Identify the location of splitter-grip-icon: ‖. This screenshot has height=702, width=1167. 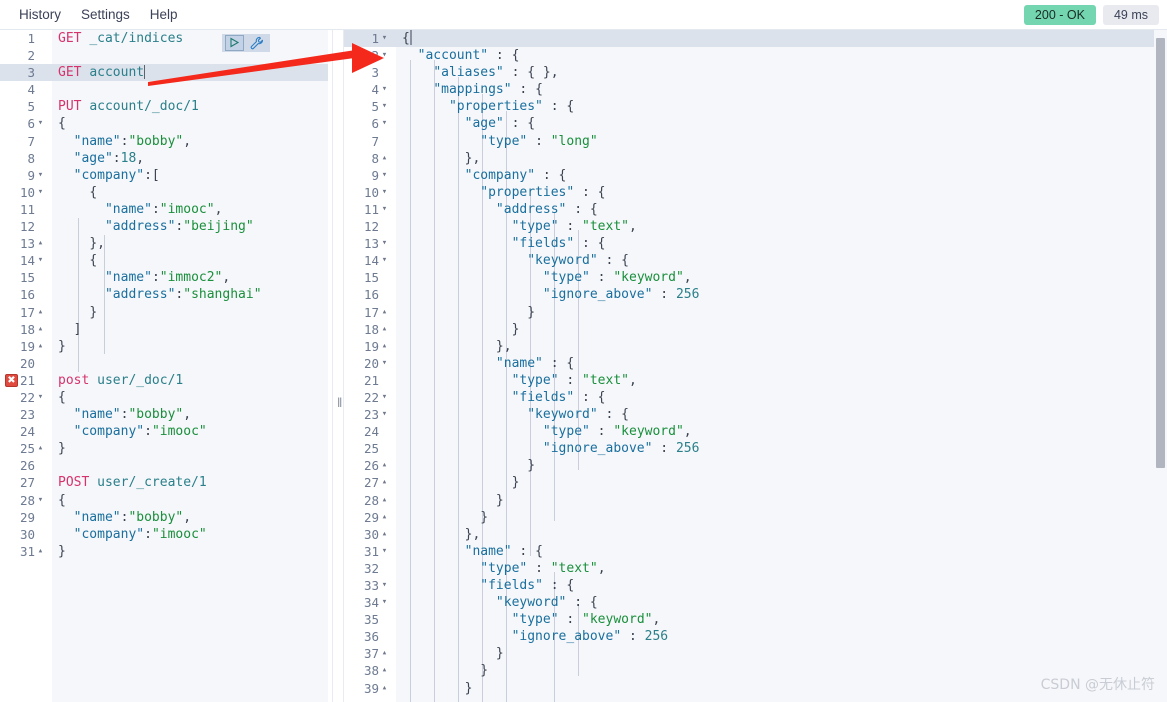
(339, 402).